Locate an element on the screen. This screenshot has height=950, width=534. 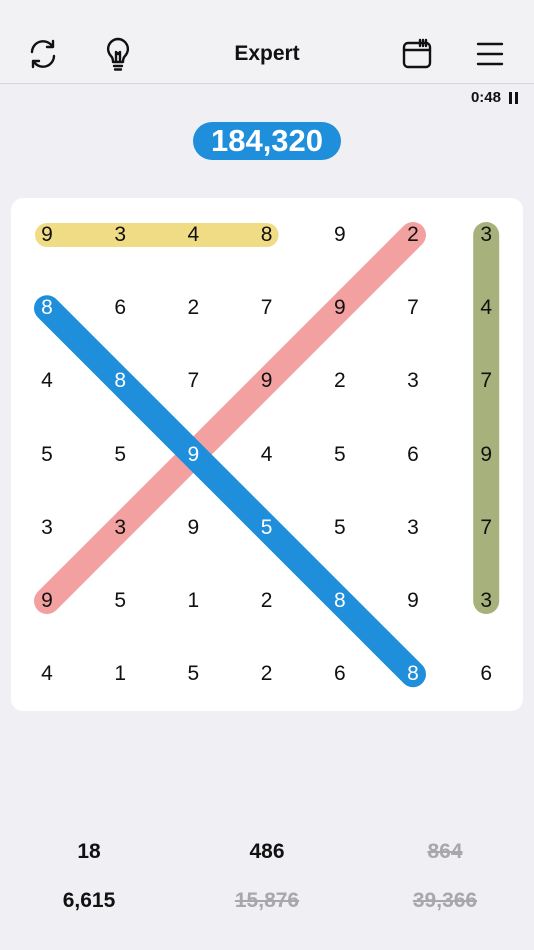
target-number-found: 39,366 is located at coordinates (445, 900).